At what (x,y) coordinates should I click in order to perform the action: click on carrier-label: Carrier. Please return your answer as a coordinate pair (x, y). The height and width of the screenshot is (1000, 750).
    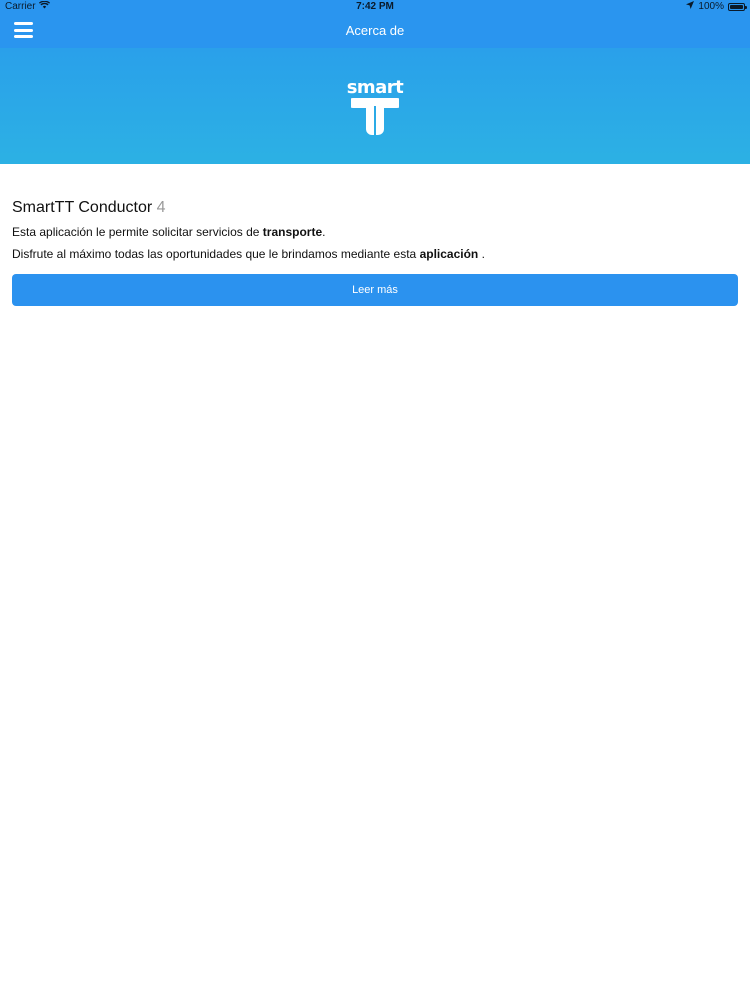
    Looking at the image, I should click on (20, 6).